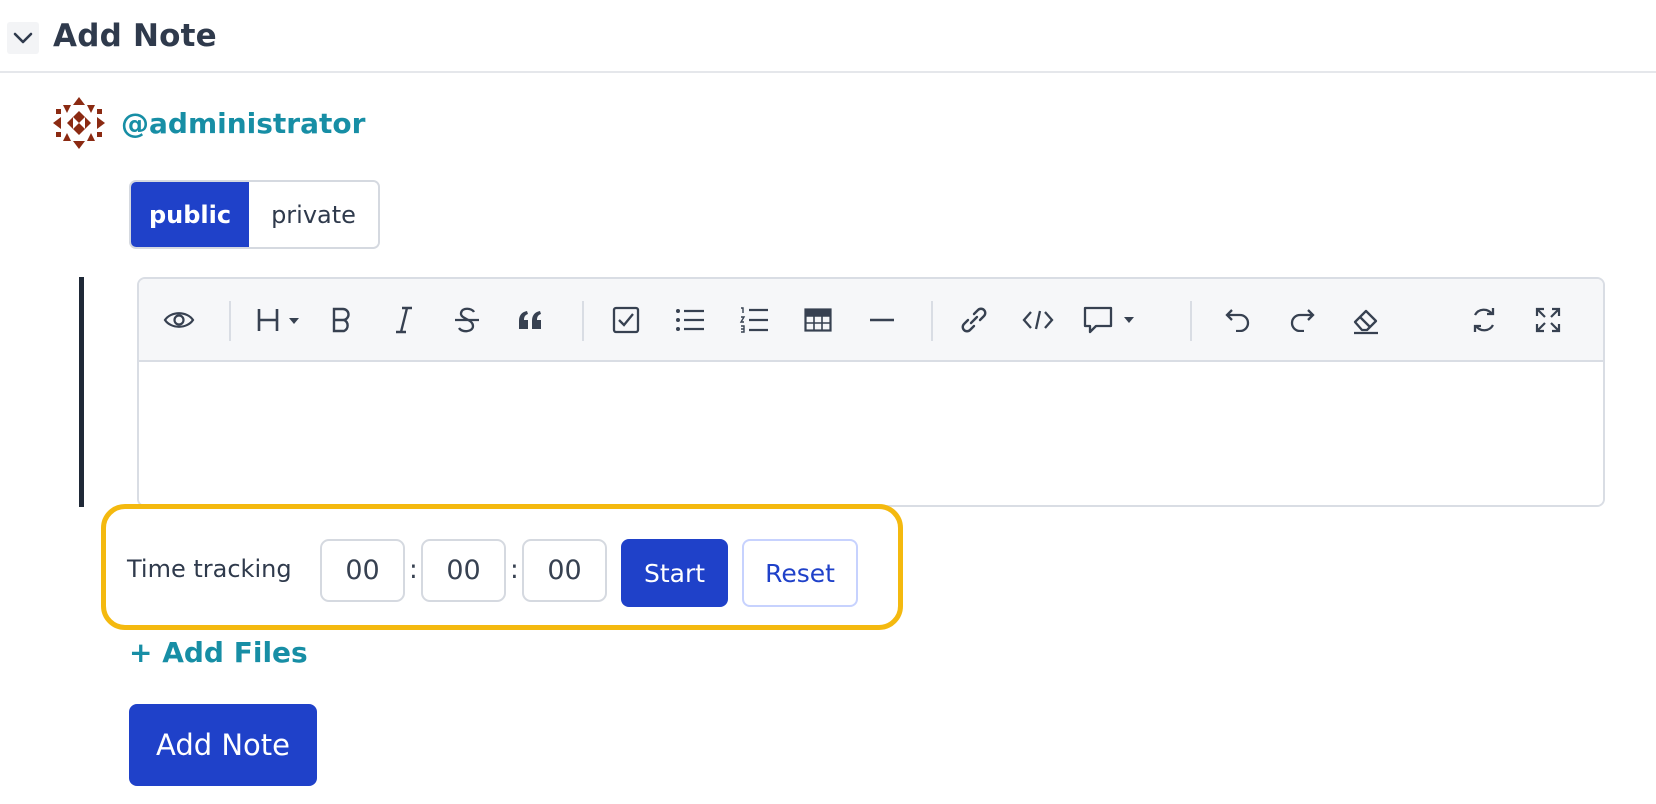  I want to click on horizontal-rule-button, so click(882, 320).